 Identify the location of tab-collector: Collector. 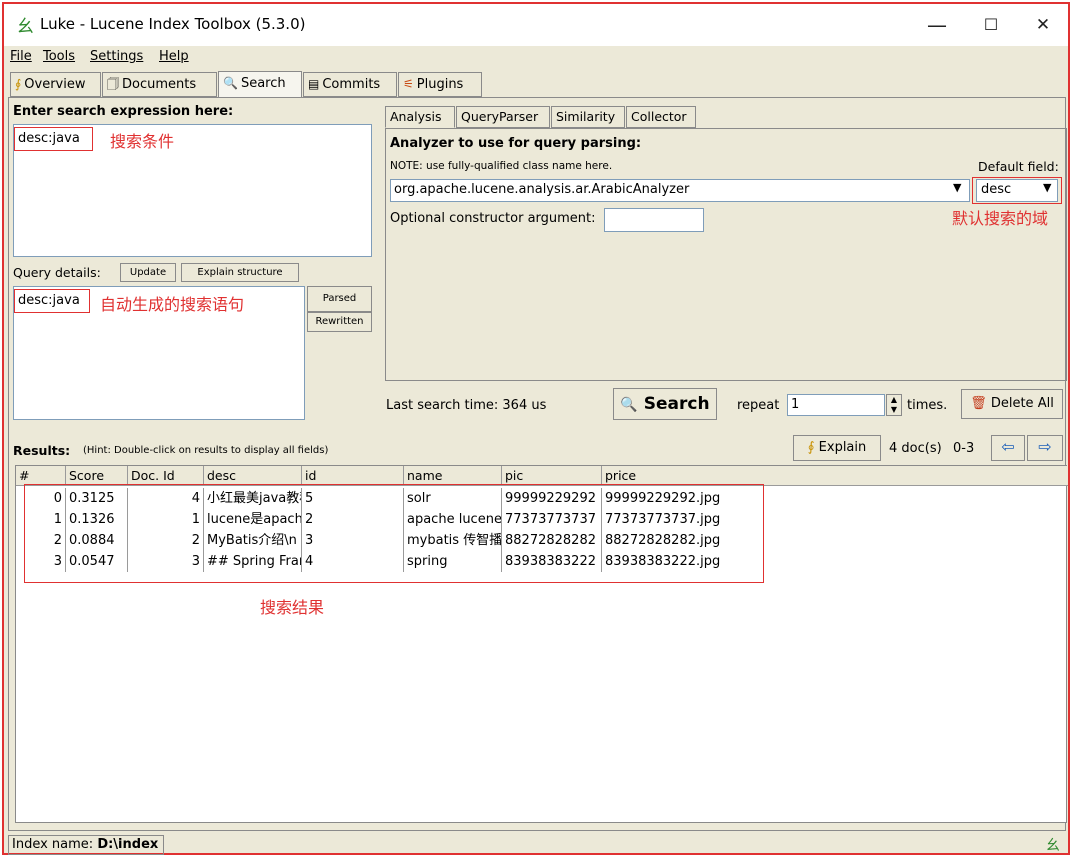
(661, 117).